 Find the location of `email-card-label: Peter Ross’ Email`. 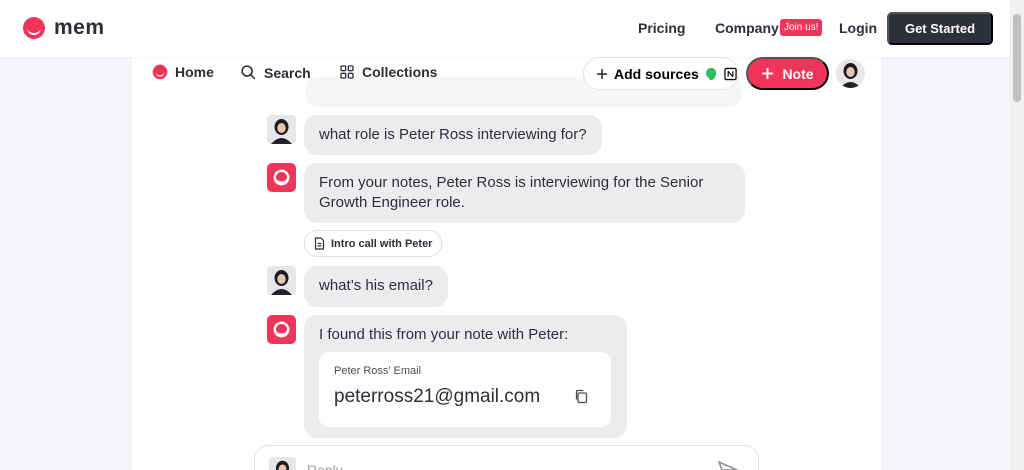

email-card-label: Peter Ross’ Email is located at coordinates (378, 371).